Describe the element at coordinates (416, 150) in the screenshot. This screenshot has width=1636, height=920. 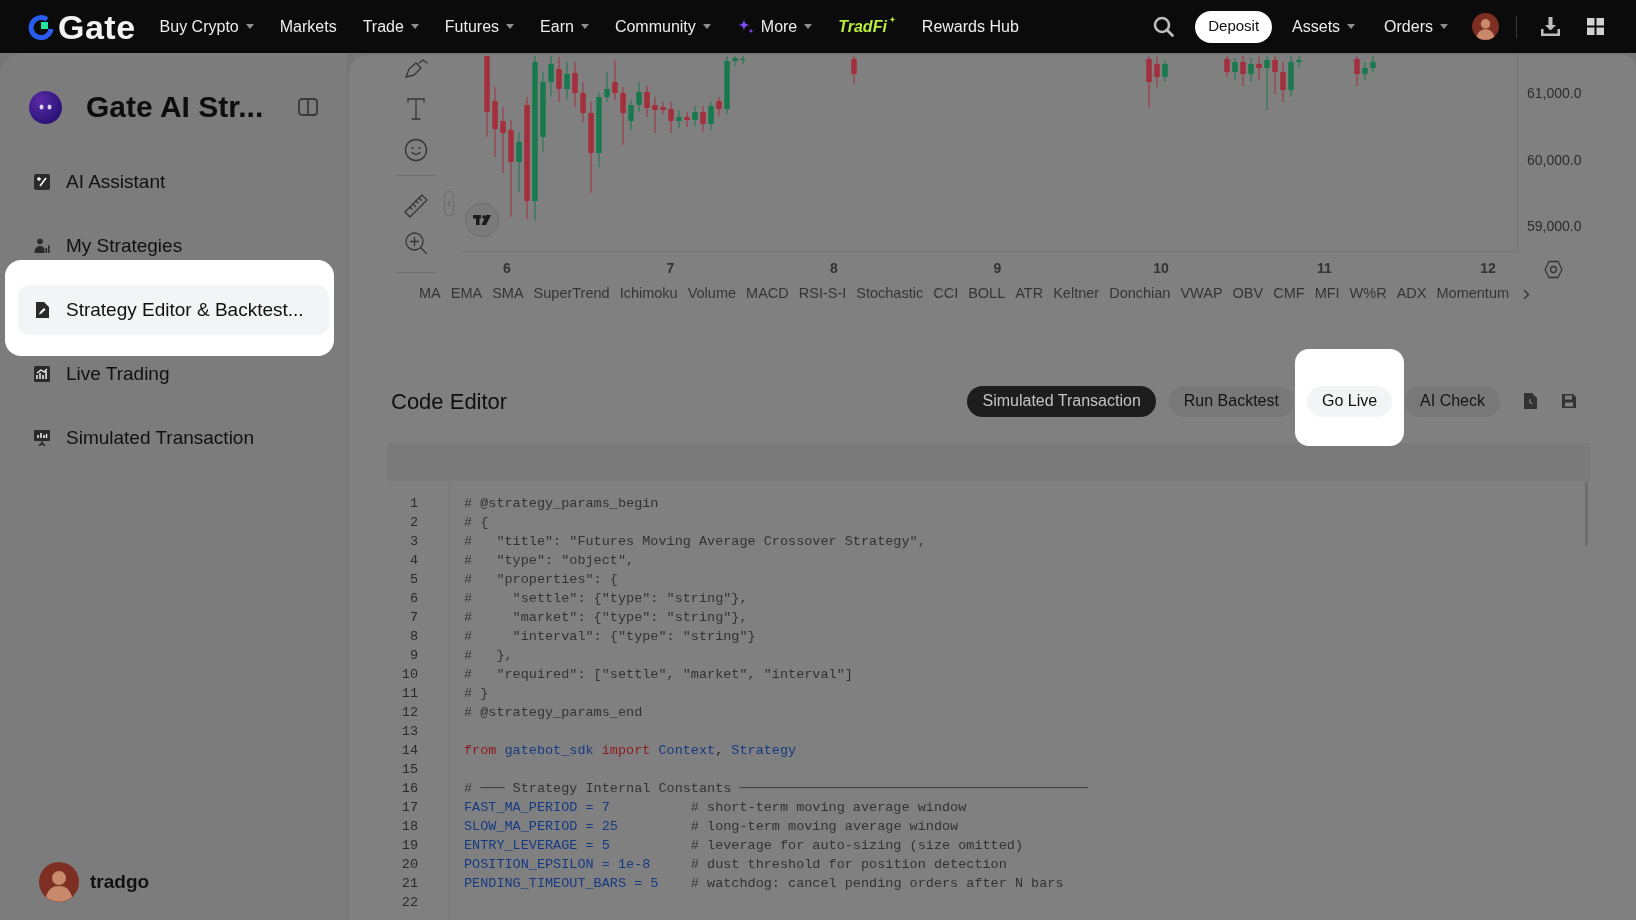
I see `smiley-icon` at that location.